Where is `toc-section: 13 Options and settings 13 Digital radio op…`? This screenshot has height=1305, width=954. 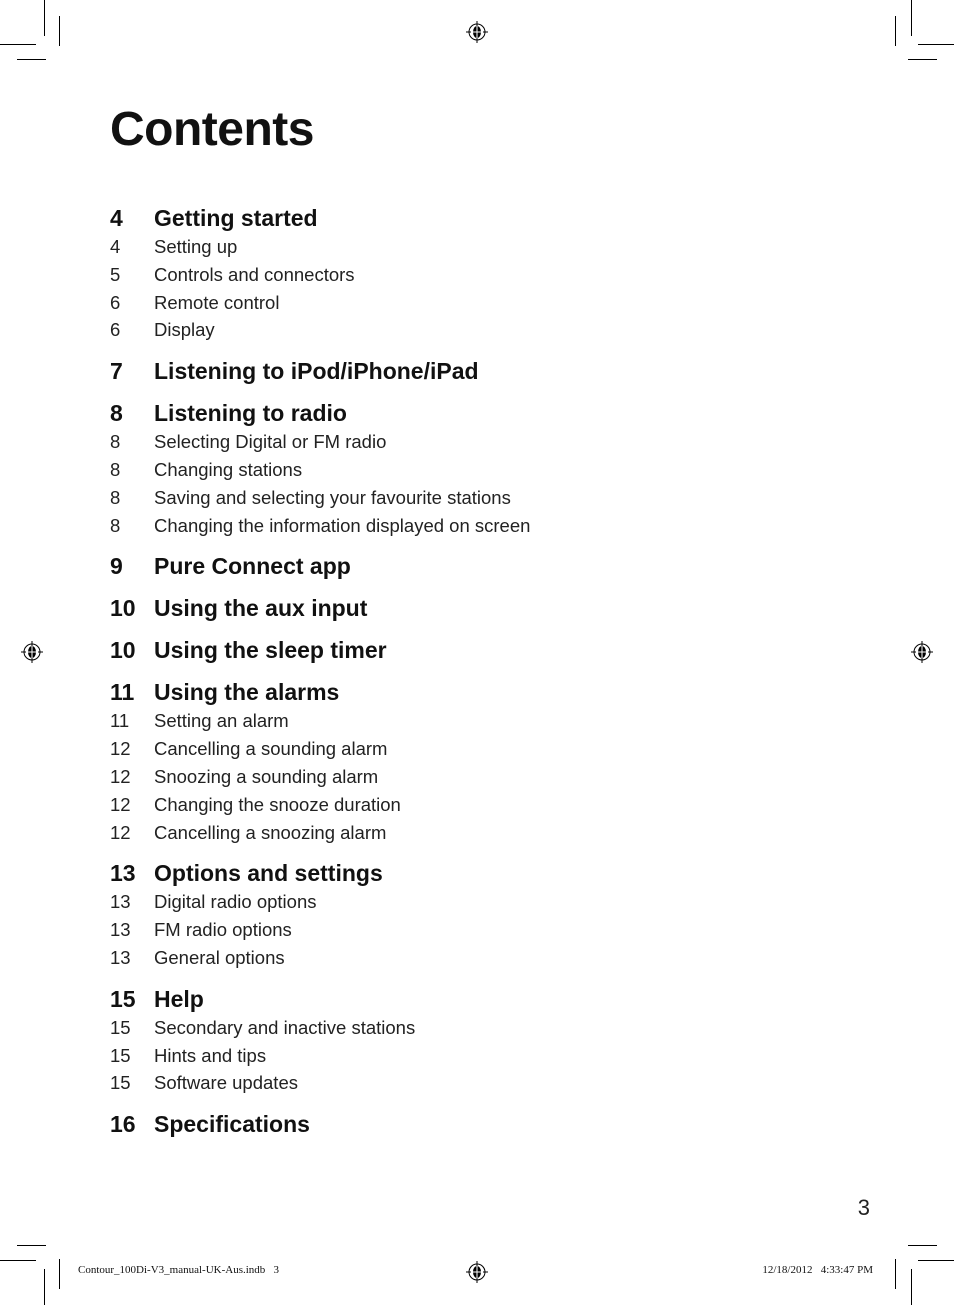
toc-section: 13 Options and settings 13 Digital radio op… is located at coordinates (460, 914).